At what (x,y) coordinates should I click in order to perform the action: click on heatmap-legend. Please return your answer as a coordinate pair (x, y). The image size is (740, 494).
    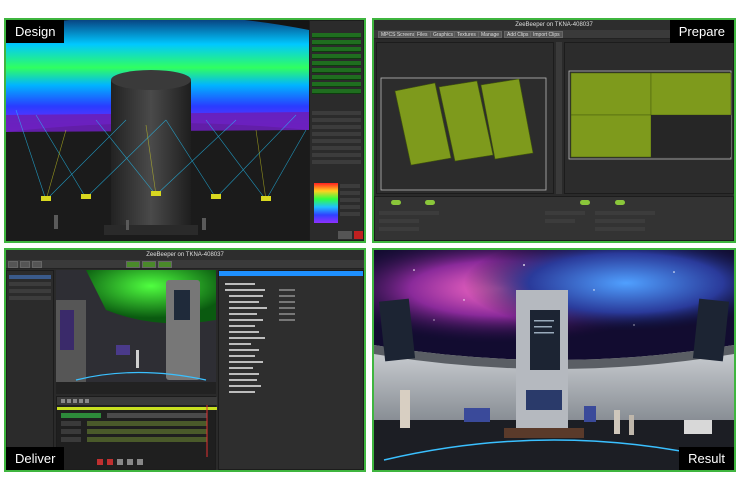
    Looking at the image, I should click on (326, 203).